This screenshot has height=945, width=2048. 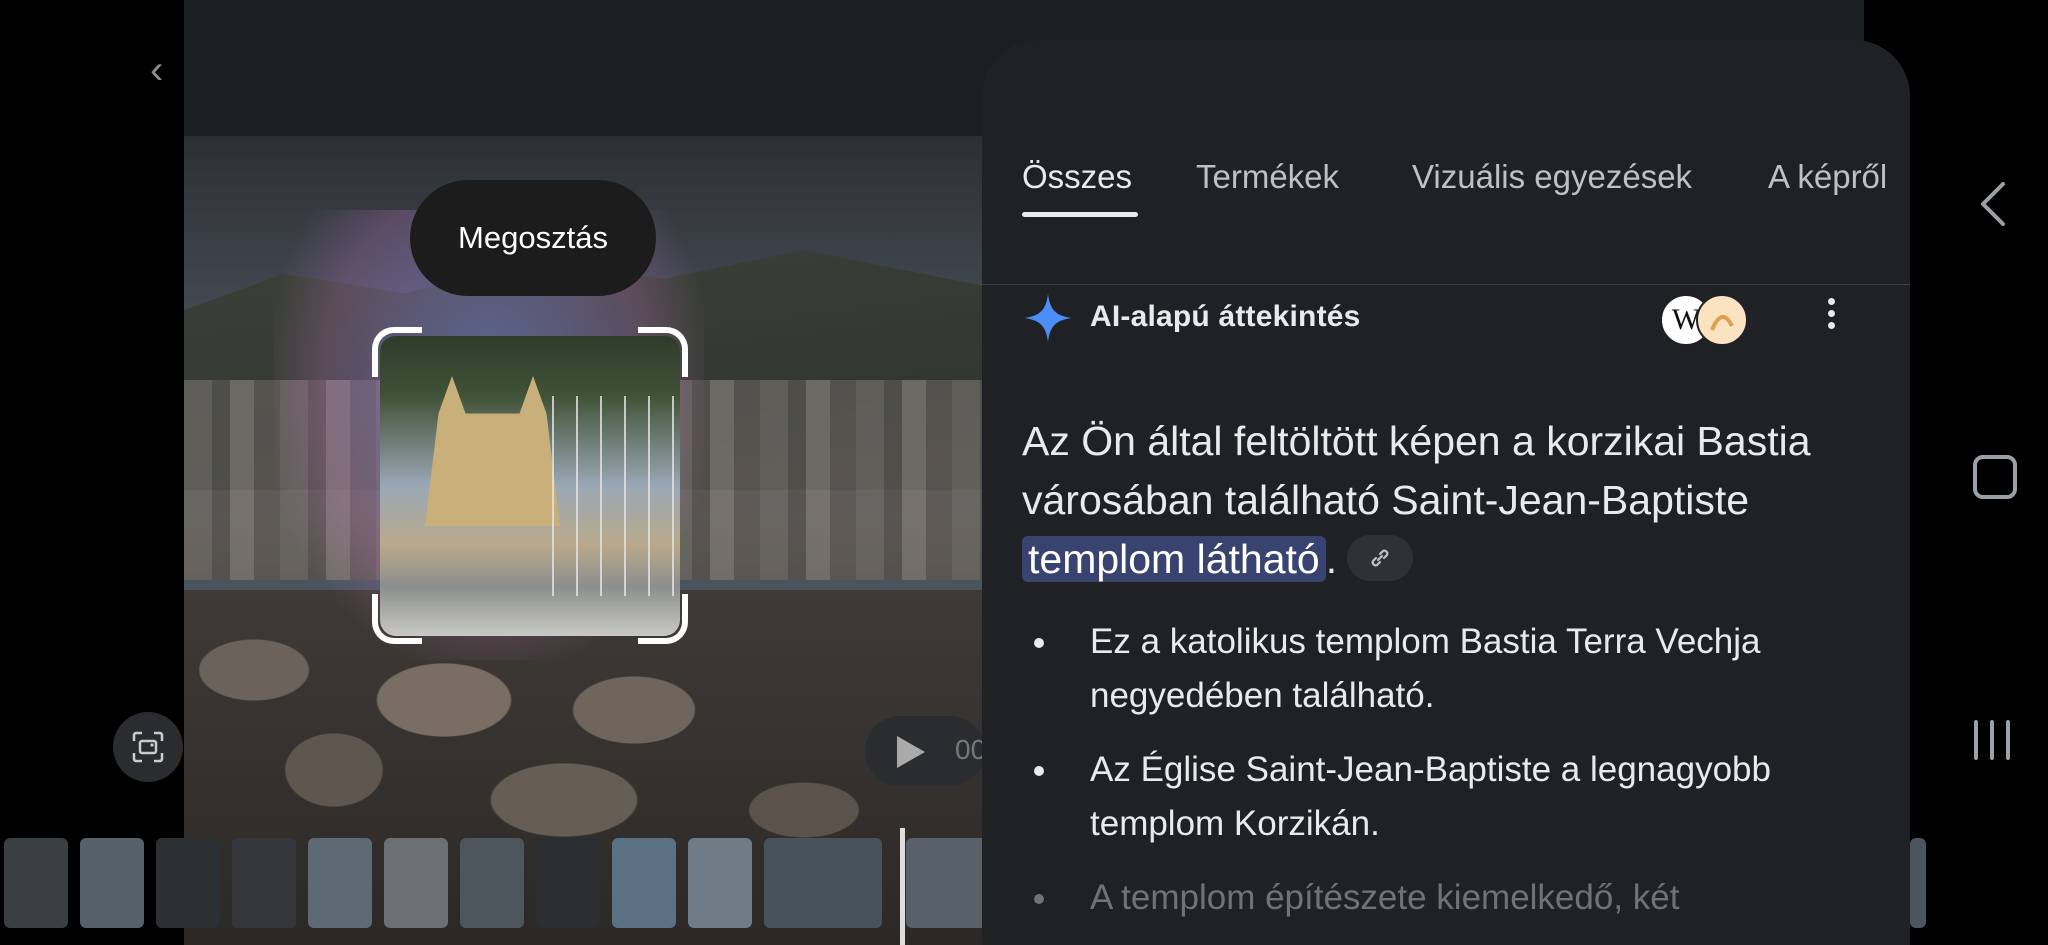 I want to click on summary-highlight: templom látható, so click(x=1174, y=559).